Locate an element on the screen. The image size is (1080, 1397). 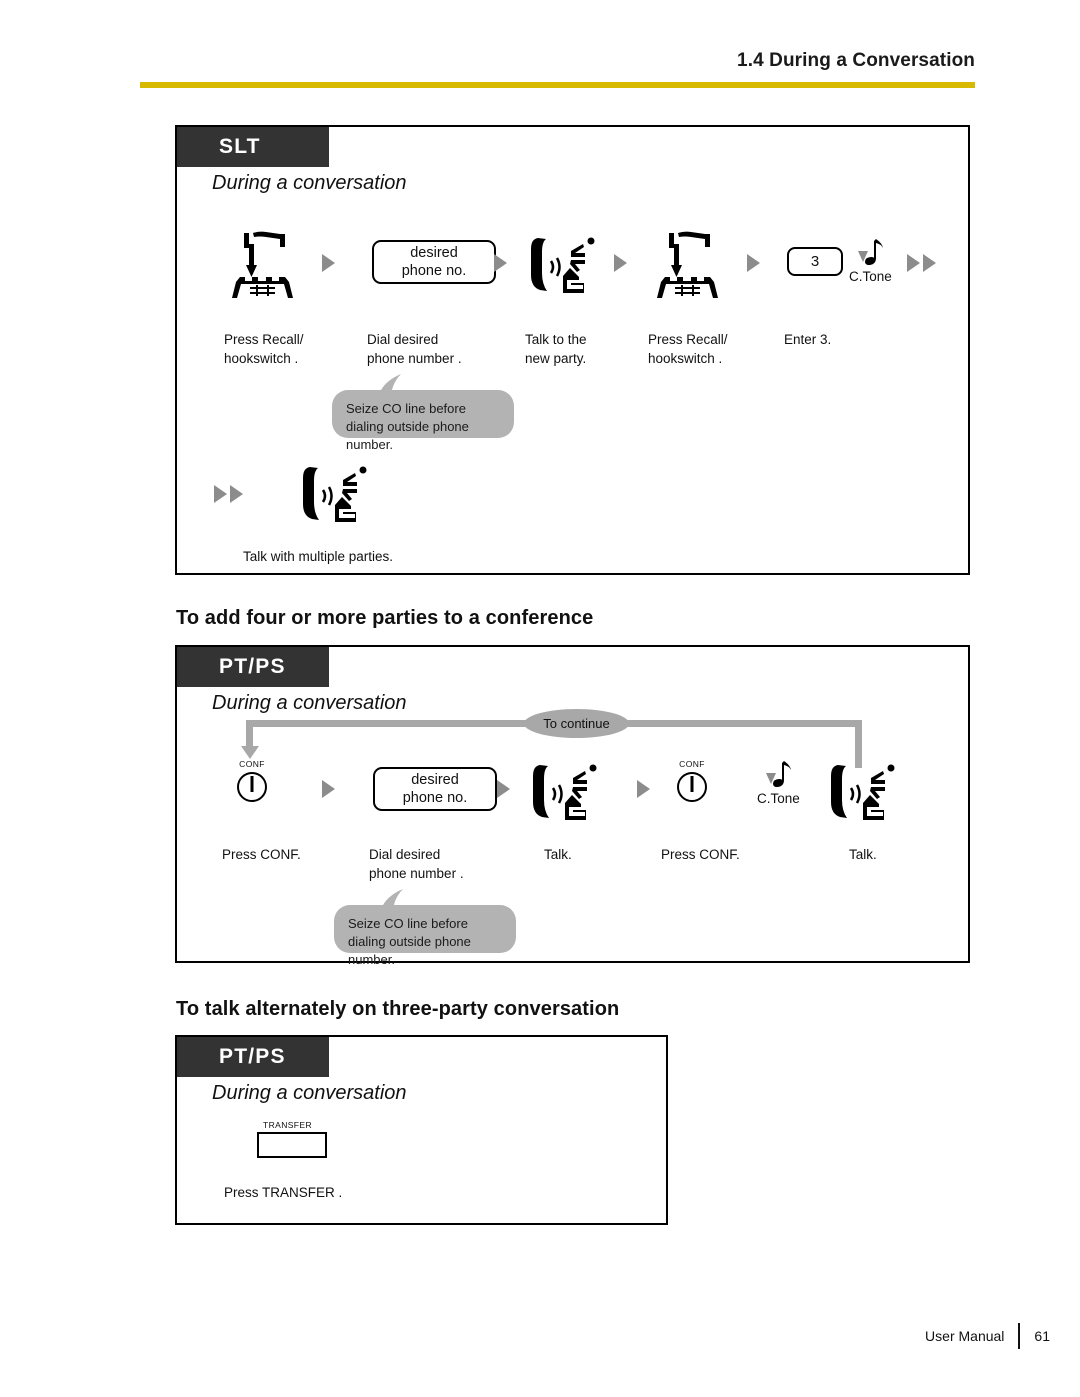
transfer-key-rect is located at coordinates (292, 1145).